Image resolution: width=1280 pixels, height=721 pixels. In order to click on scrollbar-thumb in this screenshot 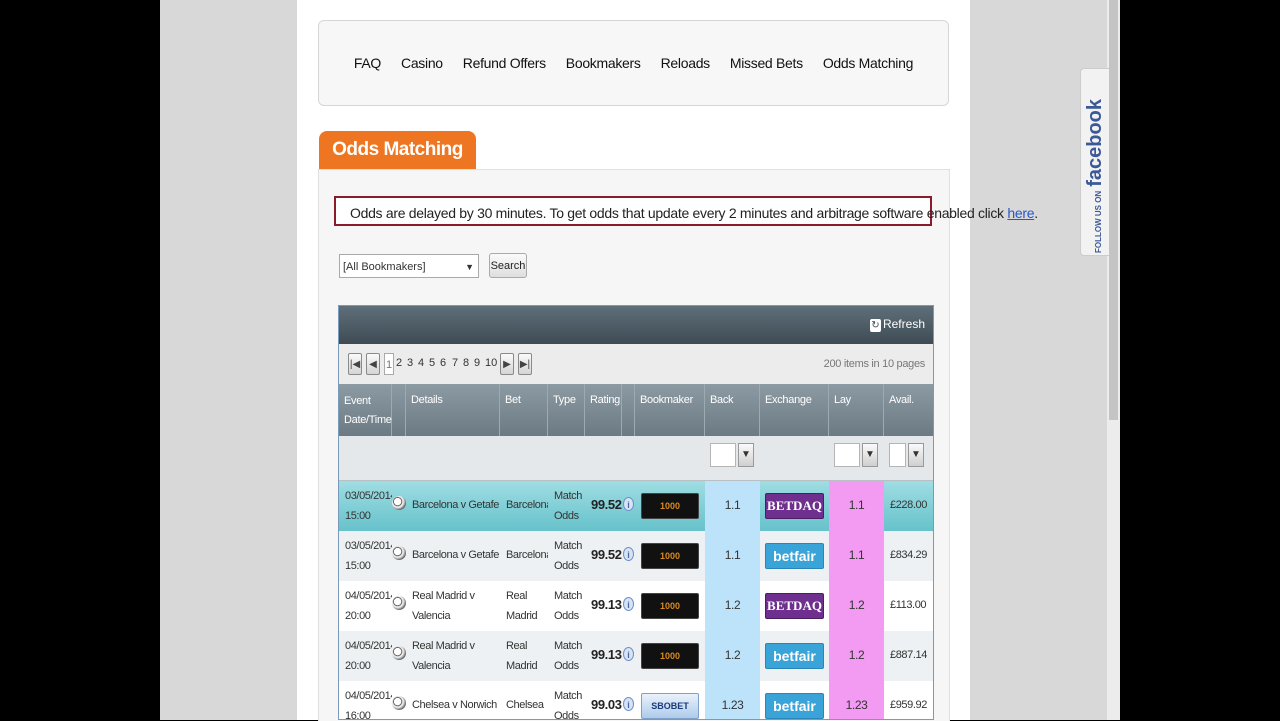, I will do `click(1113, 210)`.